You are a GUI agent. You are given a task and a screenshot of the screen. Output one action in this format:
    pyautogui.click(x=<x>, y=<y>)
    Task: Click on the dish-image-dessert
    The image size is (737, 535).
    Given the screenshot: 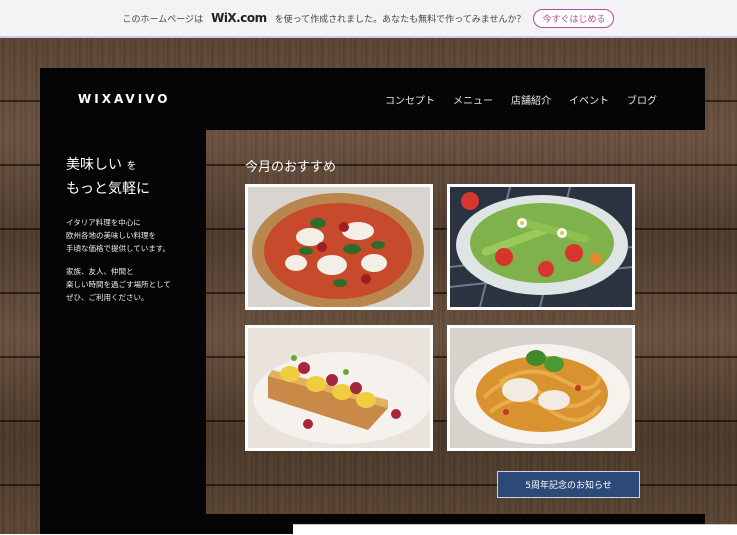 What is the action you would take?
    pyautogui.click(x=339, y=388)
    